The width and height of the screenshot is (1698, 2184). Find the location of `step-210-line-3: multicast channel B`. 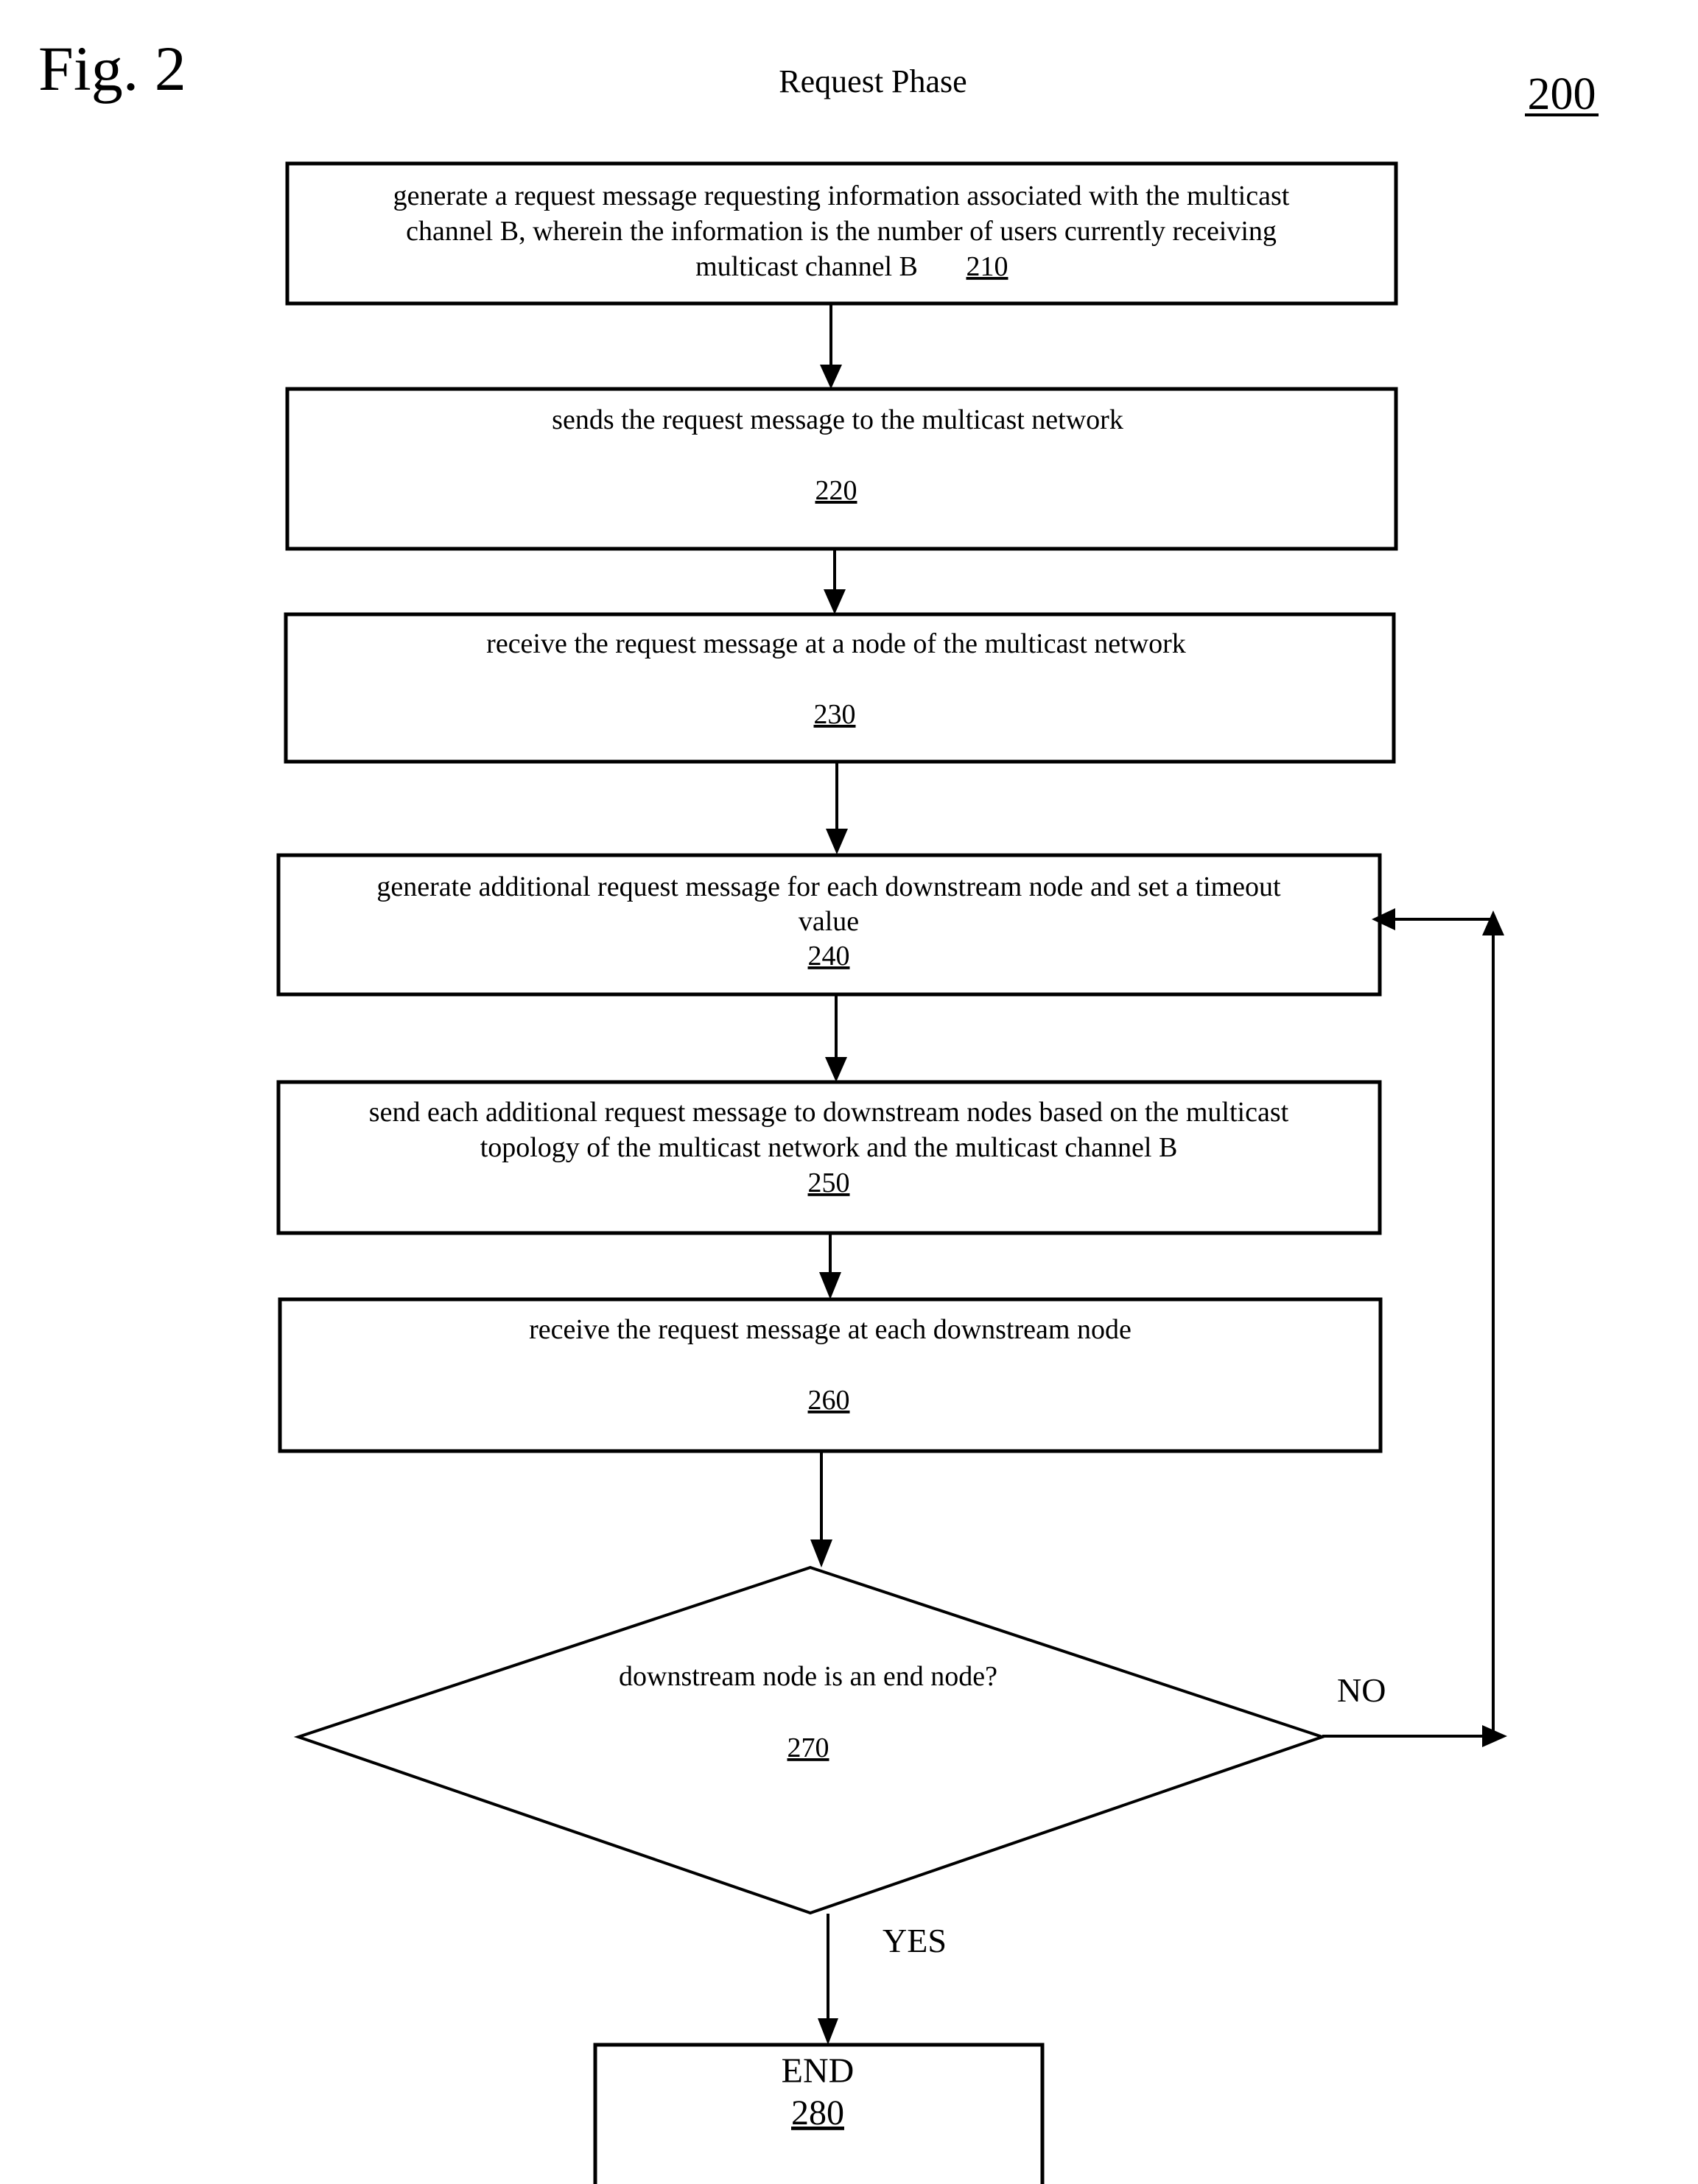

step-210-line-3: multicast channel B is located at coordinates (807, 266).